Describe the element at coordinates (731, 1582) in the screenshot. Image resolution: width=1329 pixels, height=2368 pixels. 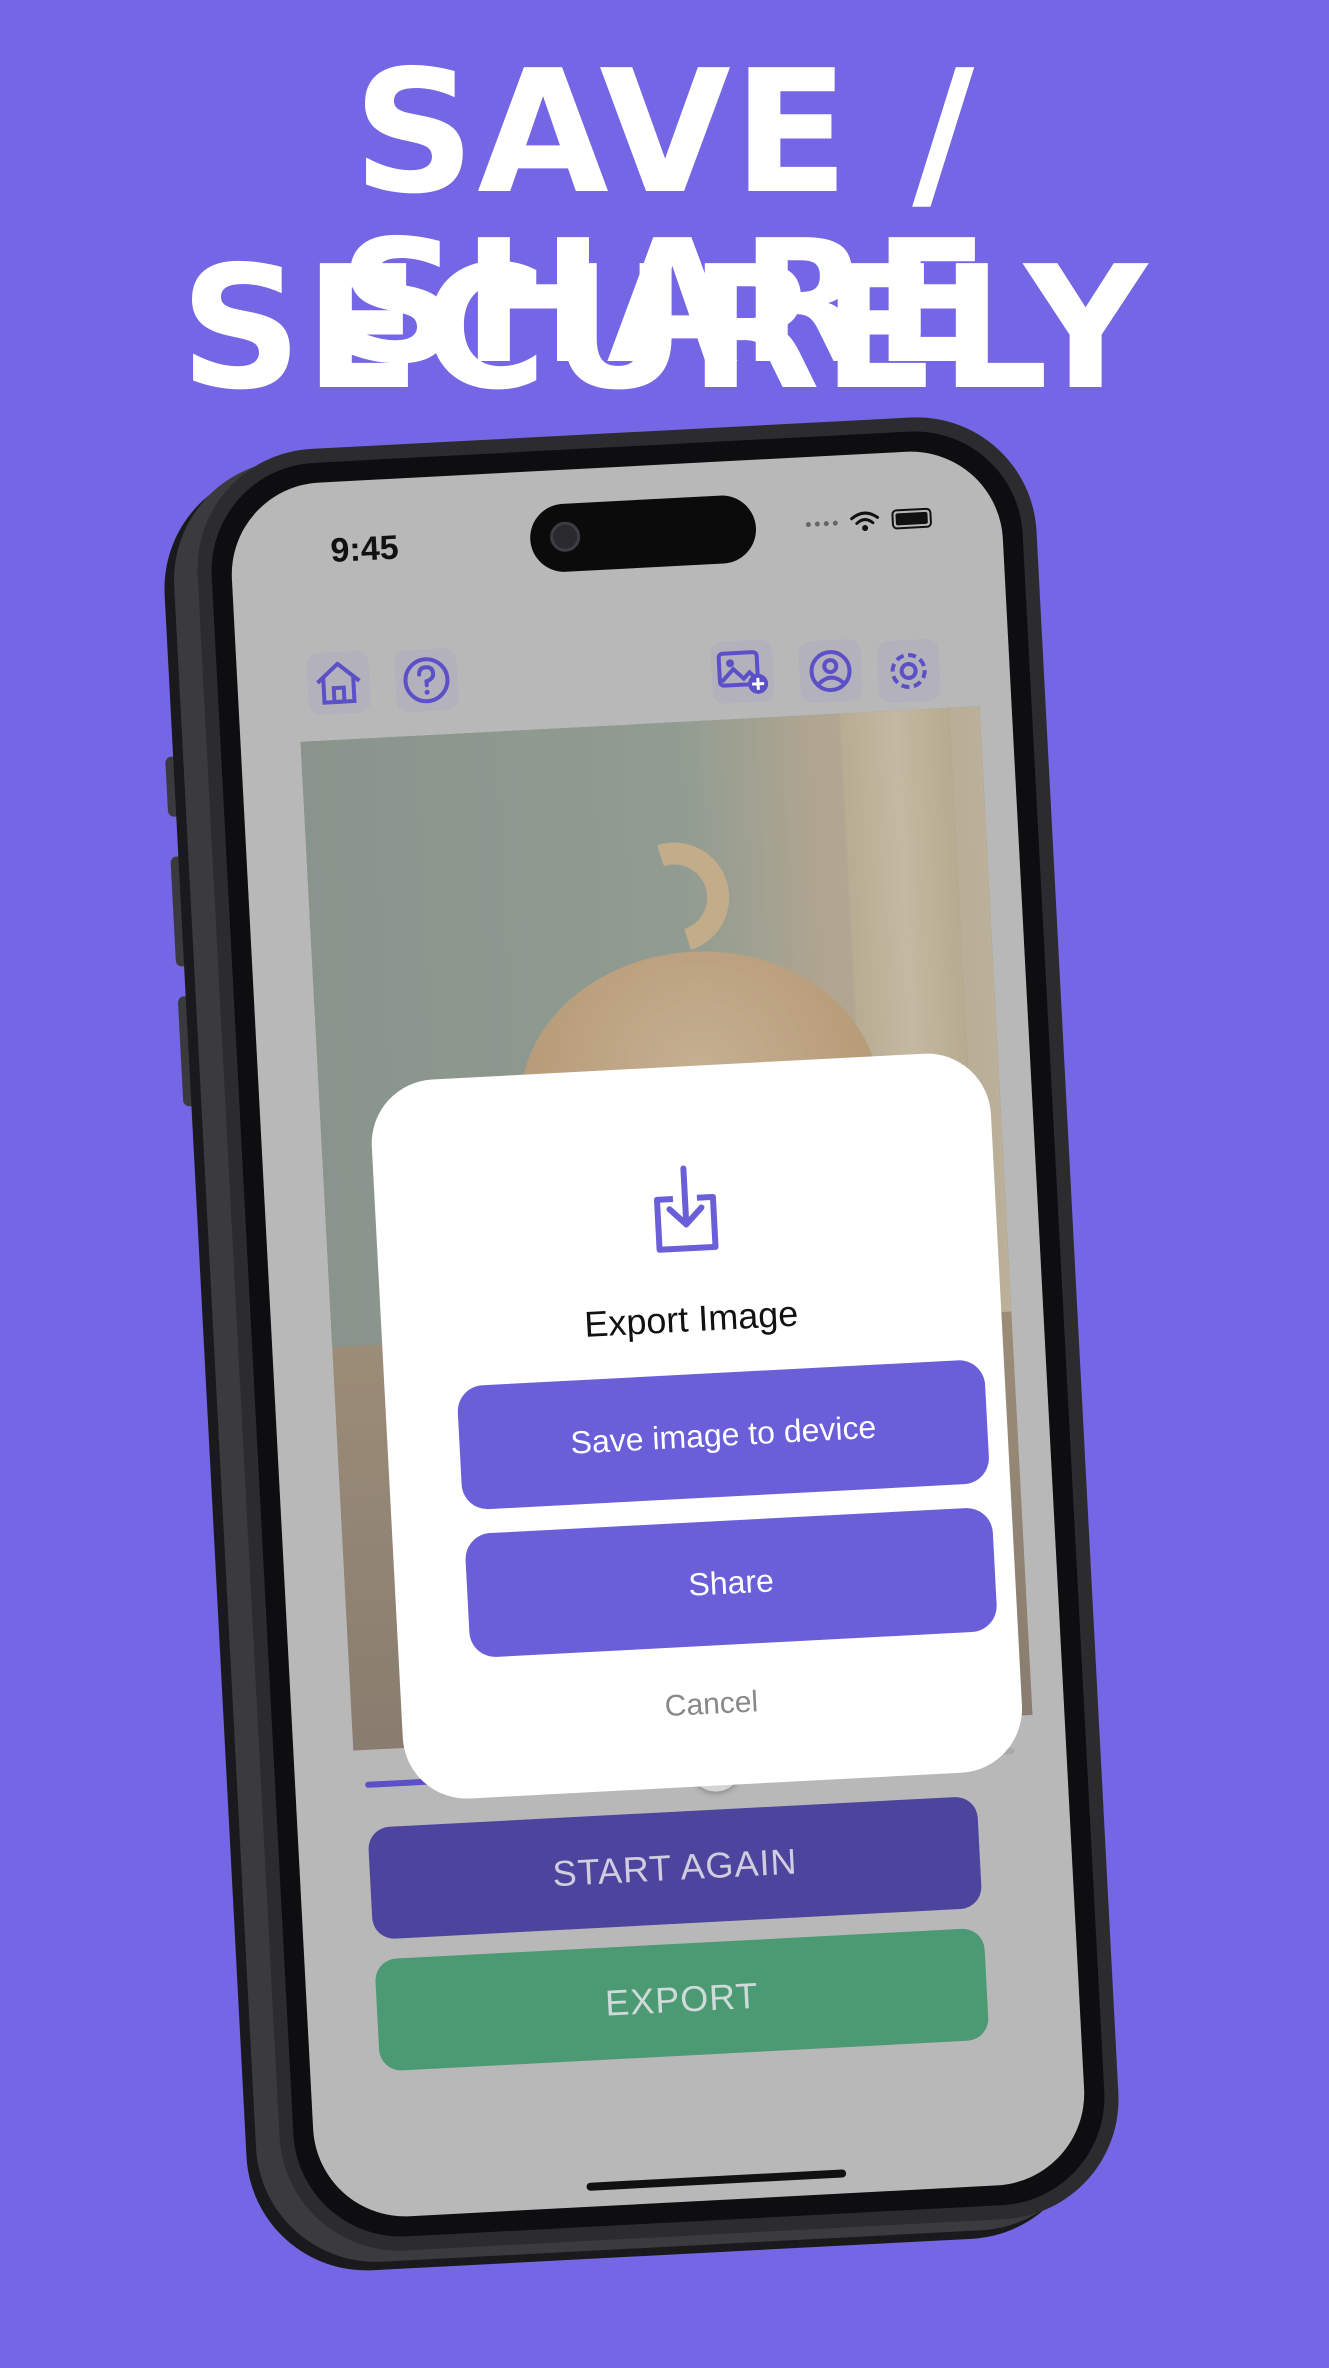
I see `share-button: Share` at that location.